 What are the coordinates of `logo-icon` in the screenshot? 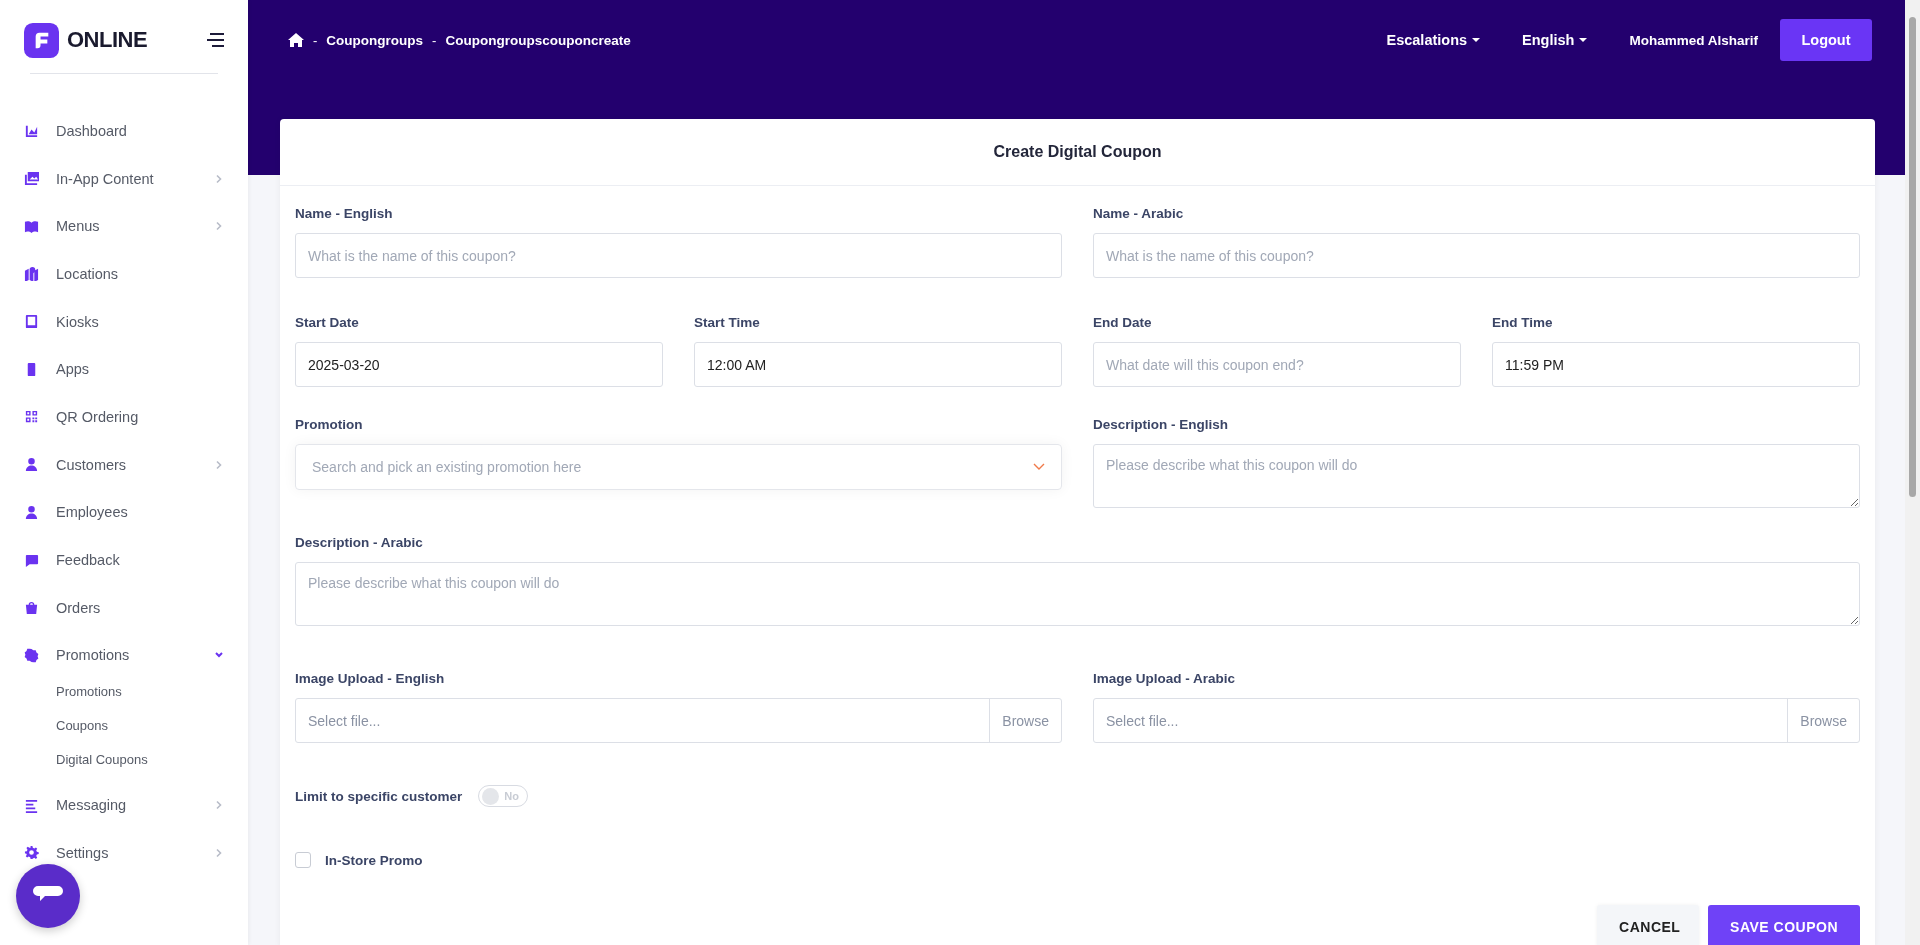 It's located at (41, 40).